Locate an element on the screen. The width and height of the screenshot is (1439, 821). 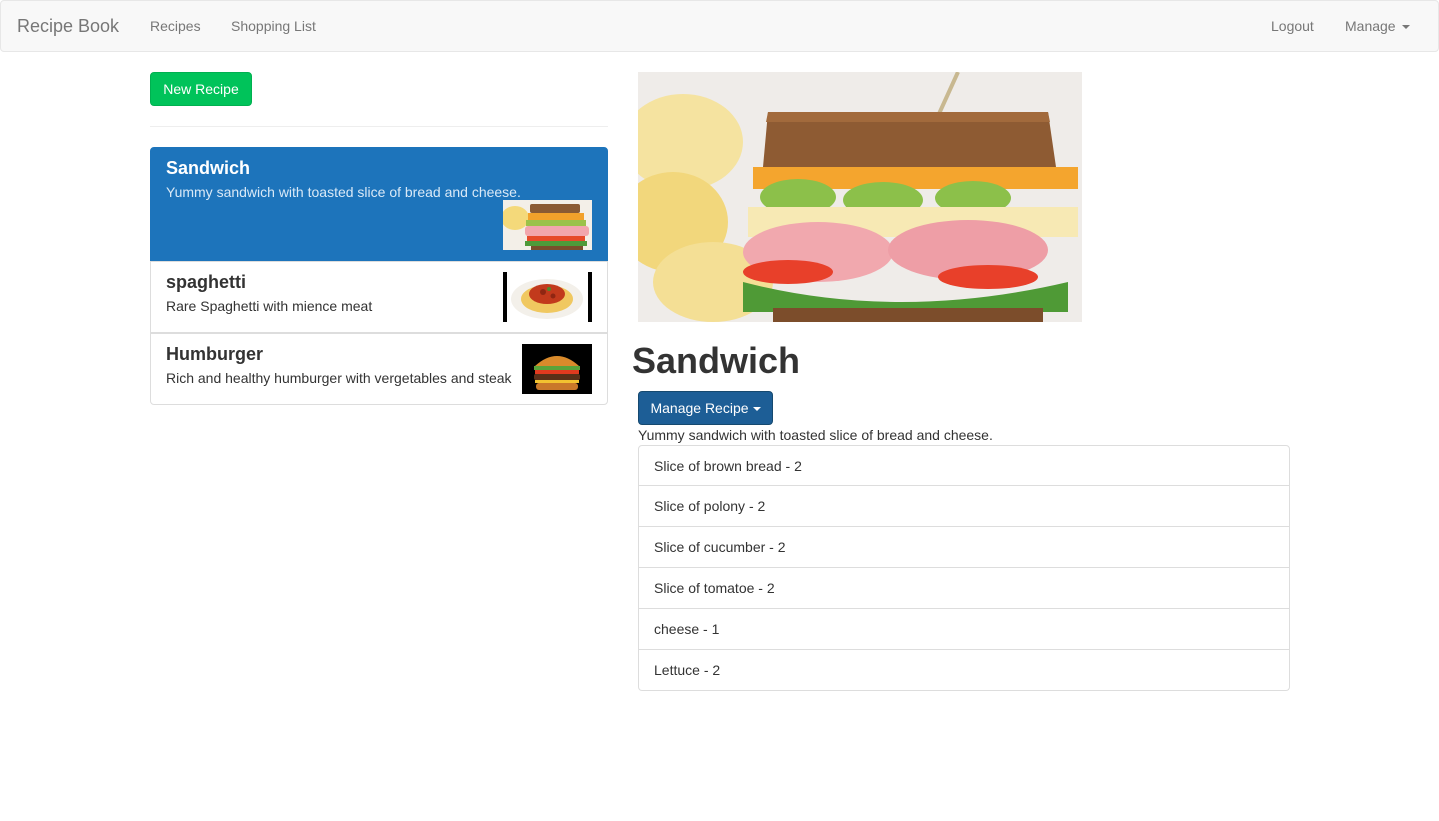
recipe-name: spaghetti is located at coordinates (206, 282).